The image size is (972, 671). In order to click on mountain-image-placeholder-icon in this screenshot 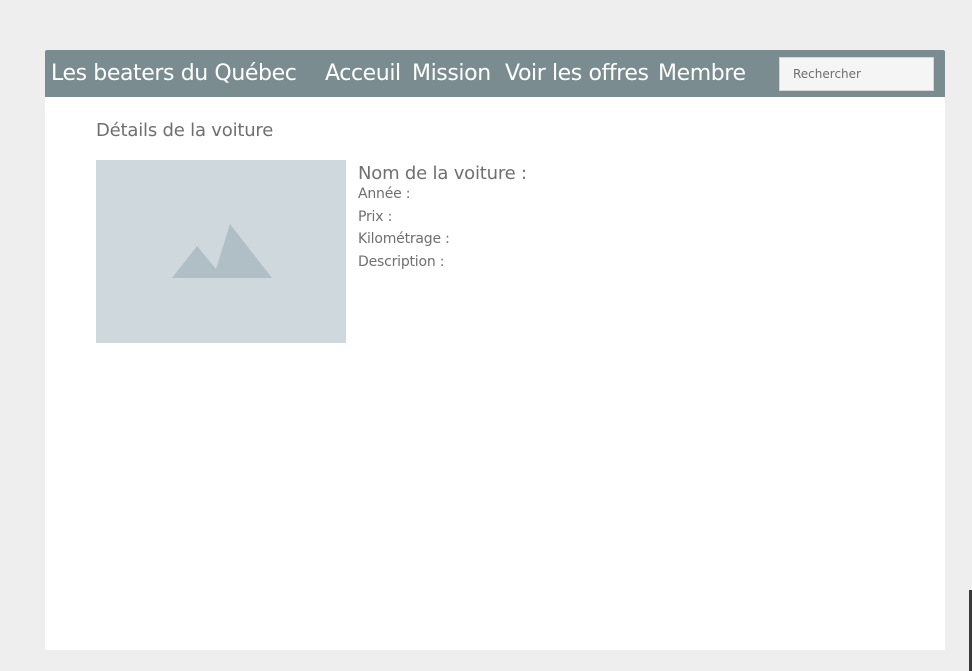, I will do `click(222, 251)`.